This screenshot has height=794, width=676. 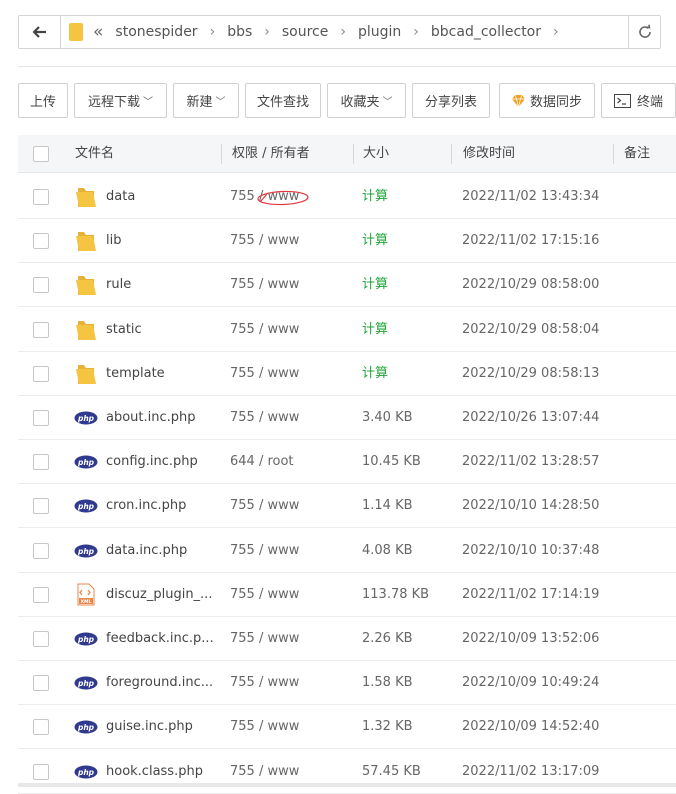 I want to click on breadcrumb-item: bbs, so click(x=239, y=32).